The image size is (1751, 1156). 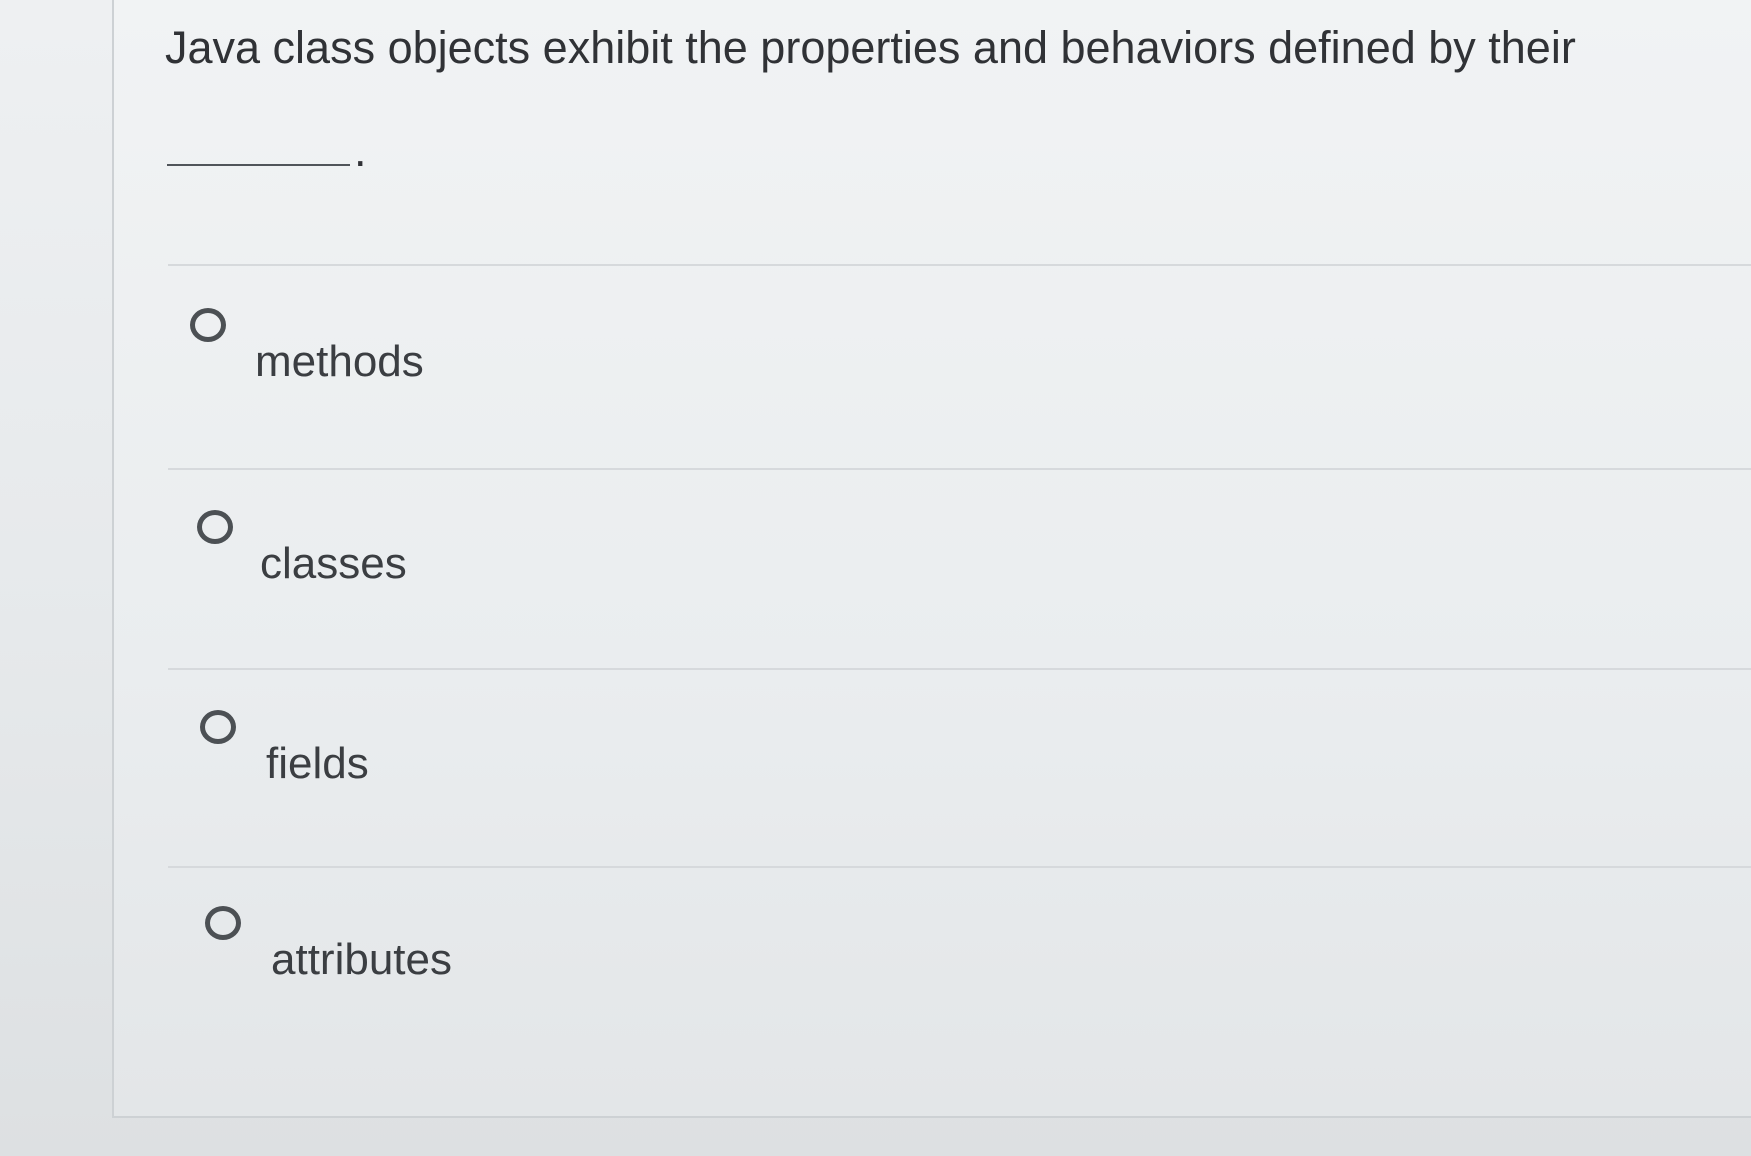 What do you see at coordinates (339, 361) in the screenshot?
I see `option-label: methods` at bounding box center [339, 361].